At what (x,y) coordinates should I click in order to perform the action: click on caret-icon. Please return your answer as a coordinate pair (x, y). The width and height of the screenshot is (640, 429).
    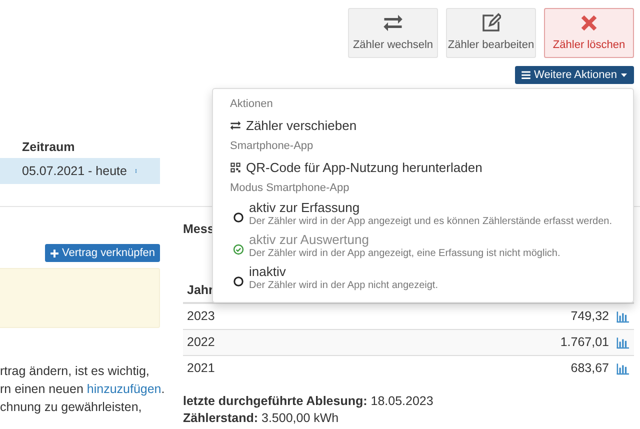
    Looking at the image, I should click on (624, 75).